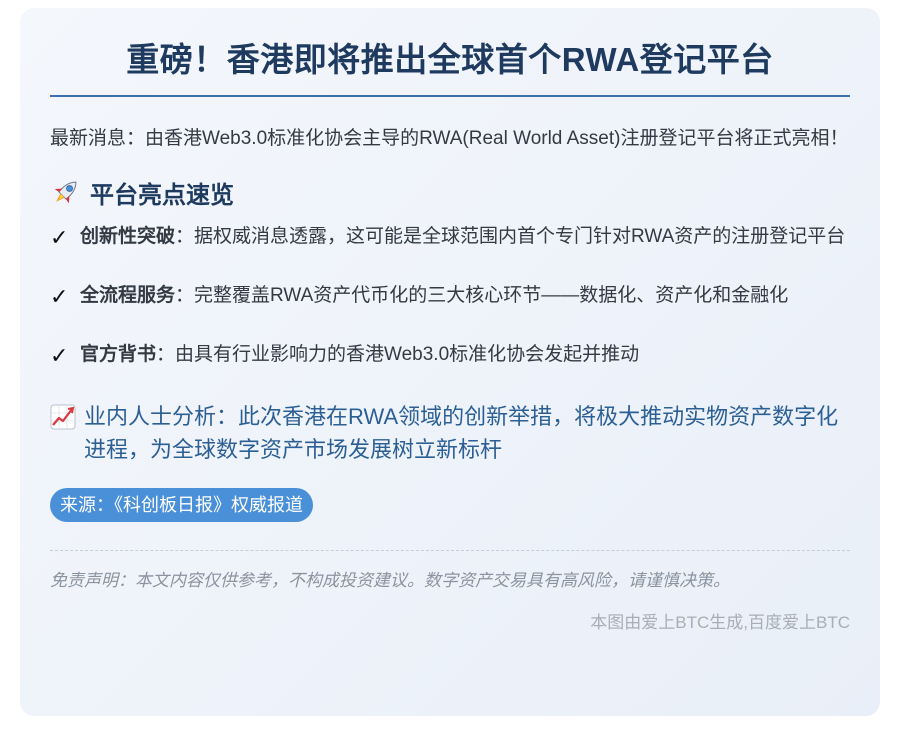  Describe the element at coordinates (482, 295) in the screenshot. I see `list-item-body: ：完整覆盖RWA资产代币化的三大核心环节——数据化、资产化和金融化` at that location.